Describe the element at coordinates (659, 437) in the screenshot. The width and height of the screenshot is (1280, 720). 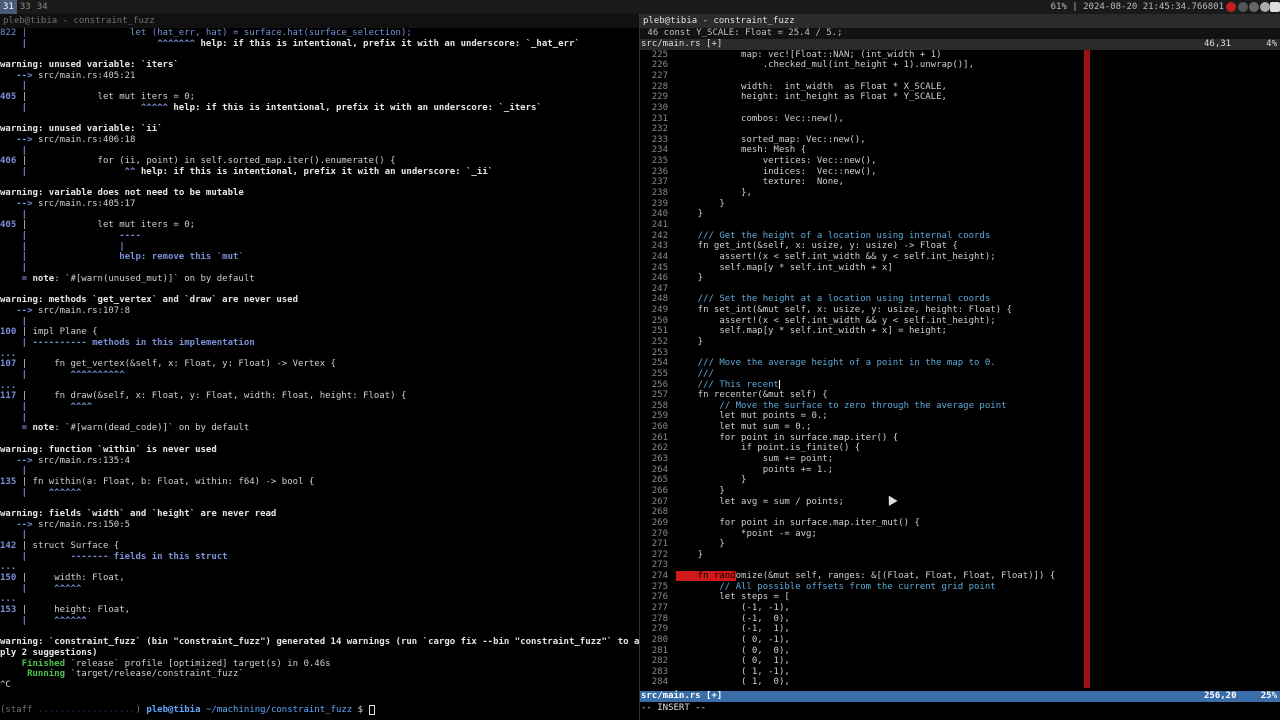
I see `line-number: 261` at that location.